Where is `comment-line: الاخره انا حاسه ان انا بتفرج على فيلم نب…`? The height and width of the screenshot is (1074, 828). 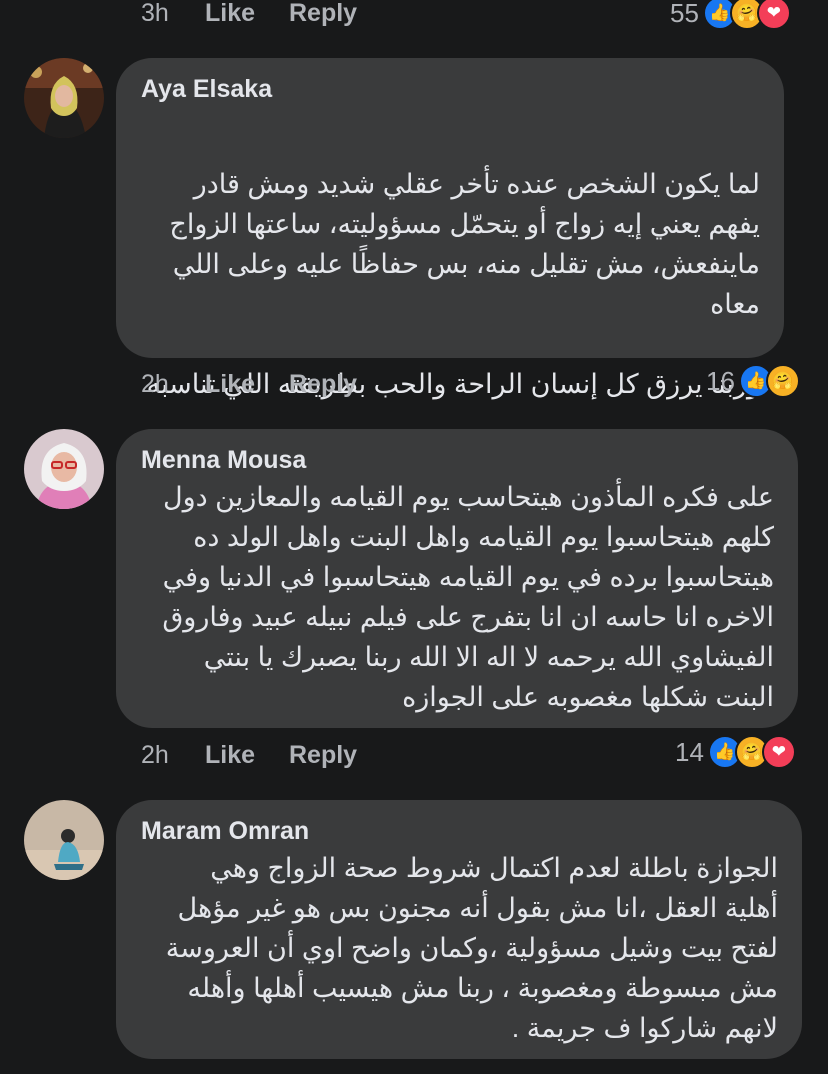 comment-line: الاخره انا حاسه ان انا بتفرج على فيلم نب… is located at coordinates (468, 617).